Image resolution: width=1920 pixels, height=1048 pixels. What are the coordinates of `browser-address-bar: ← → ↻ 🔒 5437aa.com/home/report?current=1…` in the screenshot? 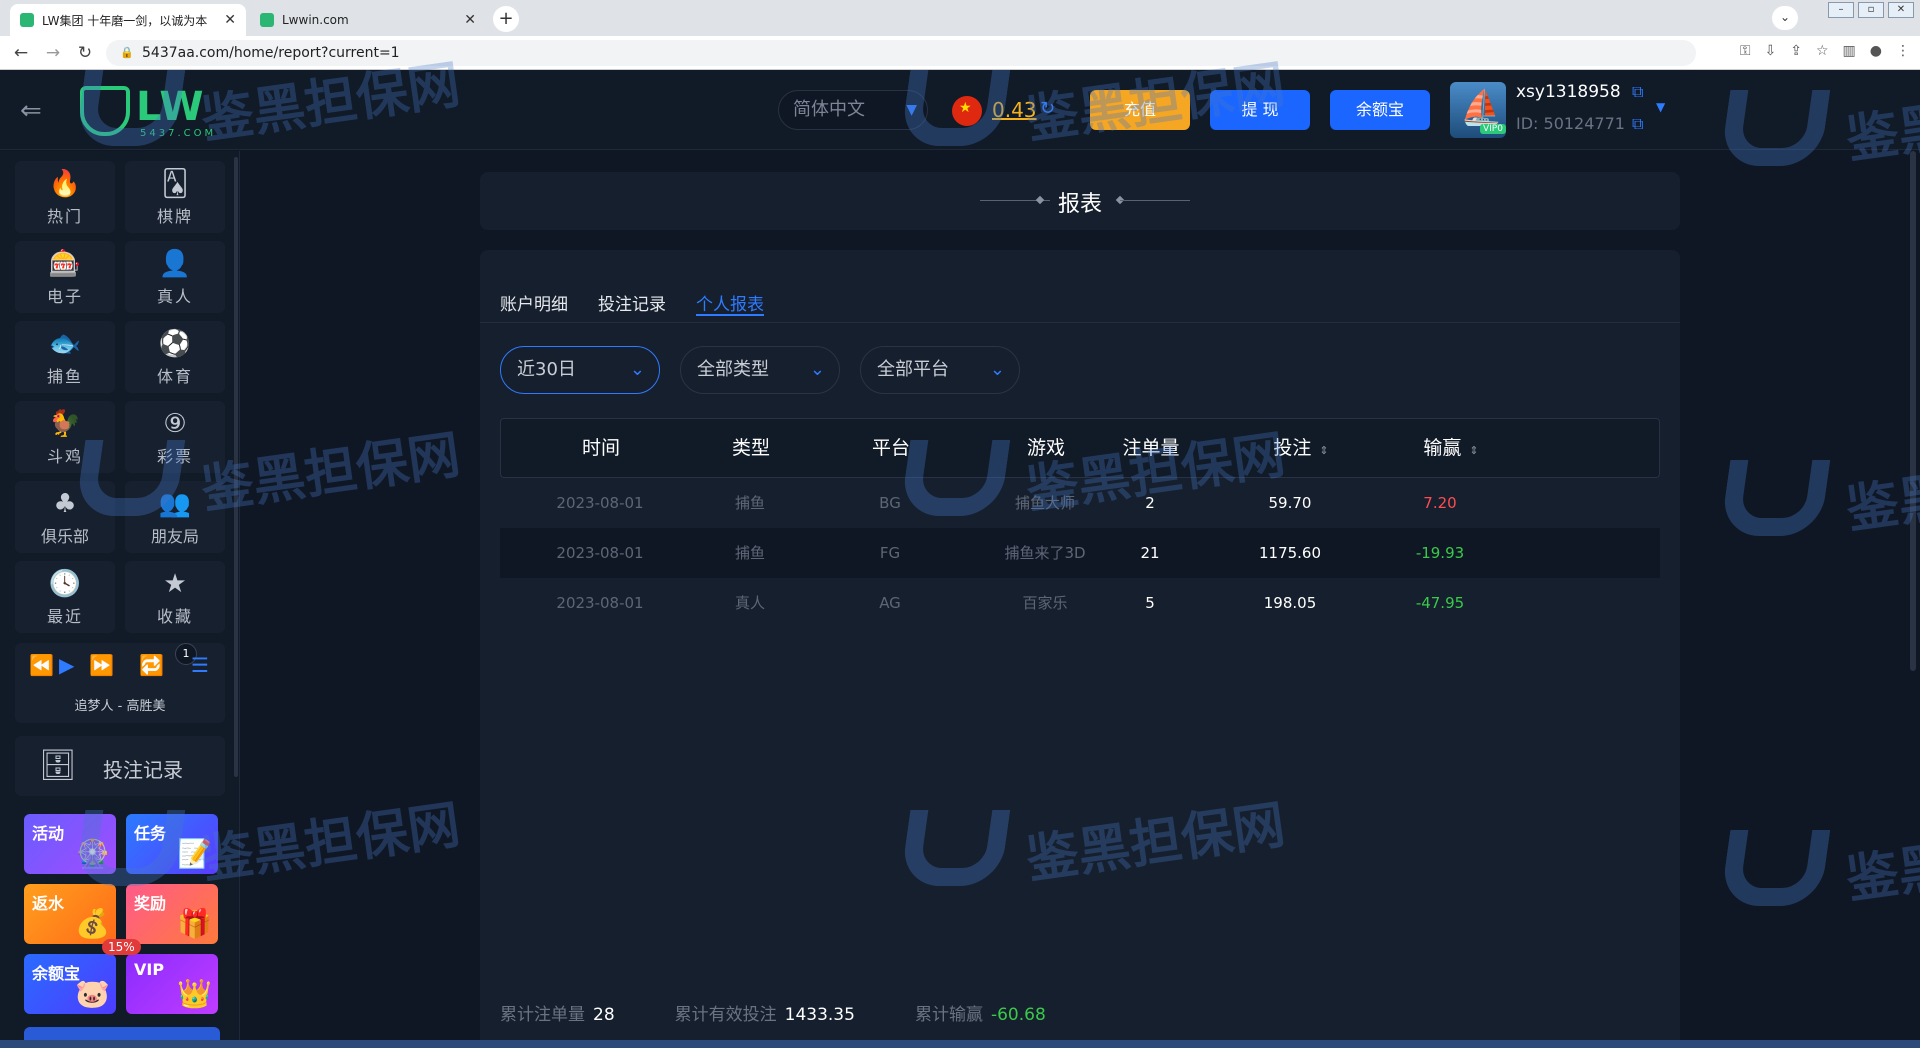 It's located at (960, 53).